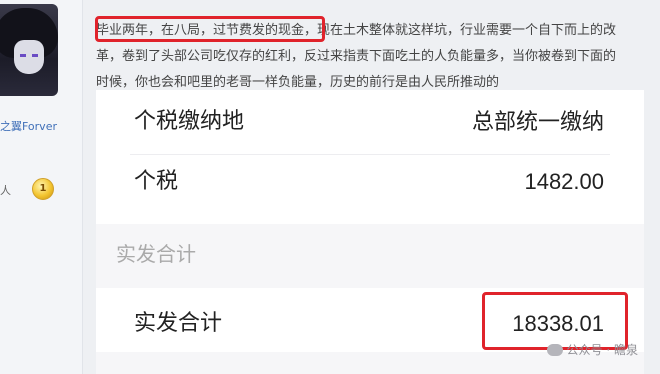 This screenshot has height=374, width=660. Describe the element at coordinates (156, 181) in the screenshot. I see `tax-label: 个税` at that location.